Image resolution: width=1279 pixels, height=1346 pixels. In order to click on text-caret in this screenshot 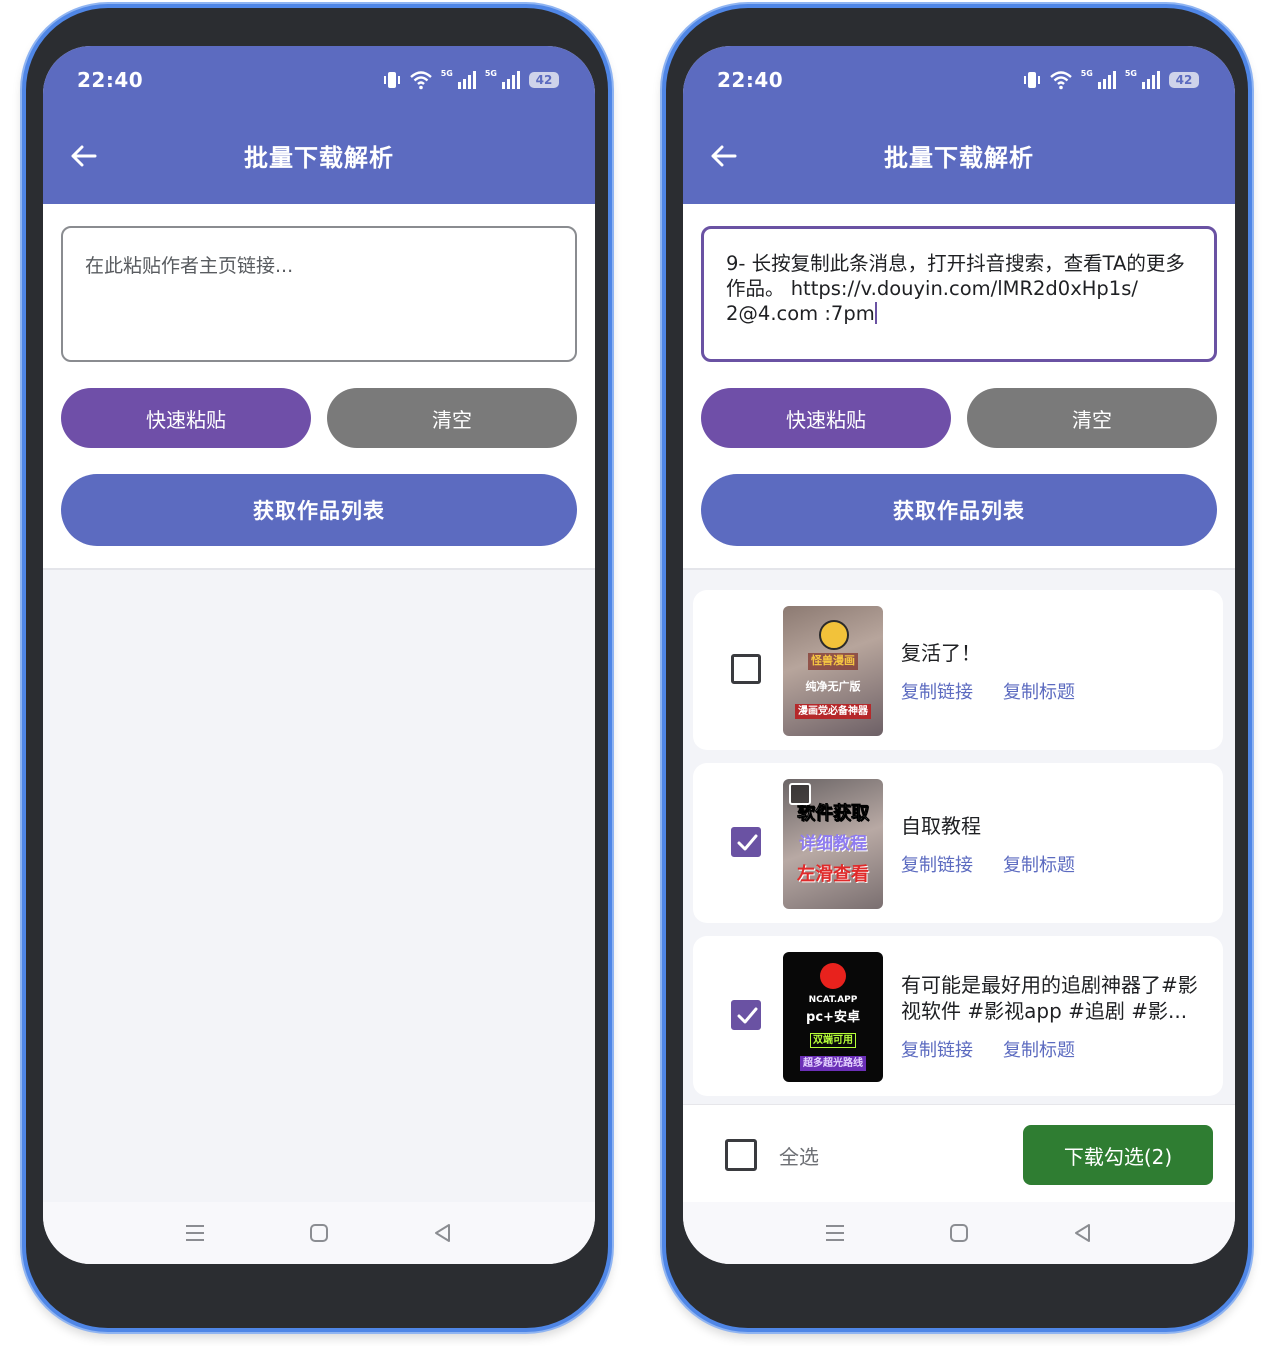, I will do `click(875, 313)`.